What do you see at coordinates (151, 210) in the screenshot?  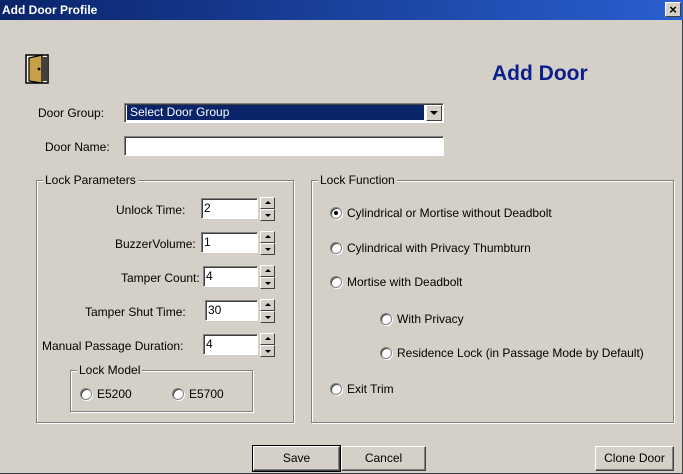 I see `unlock-time-label: Unlock Time:` at bounding box center [151, 210].